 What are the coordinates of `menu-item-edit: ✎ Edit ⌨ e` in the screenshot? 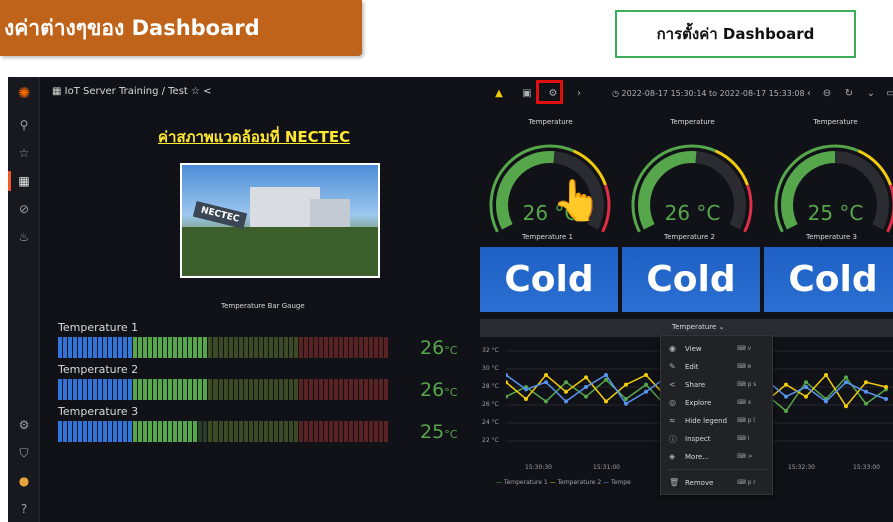 It's located at (716, 367).